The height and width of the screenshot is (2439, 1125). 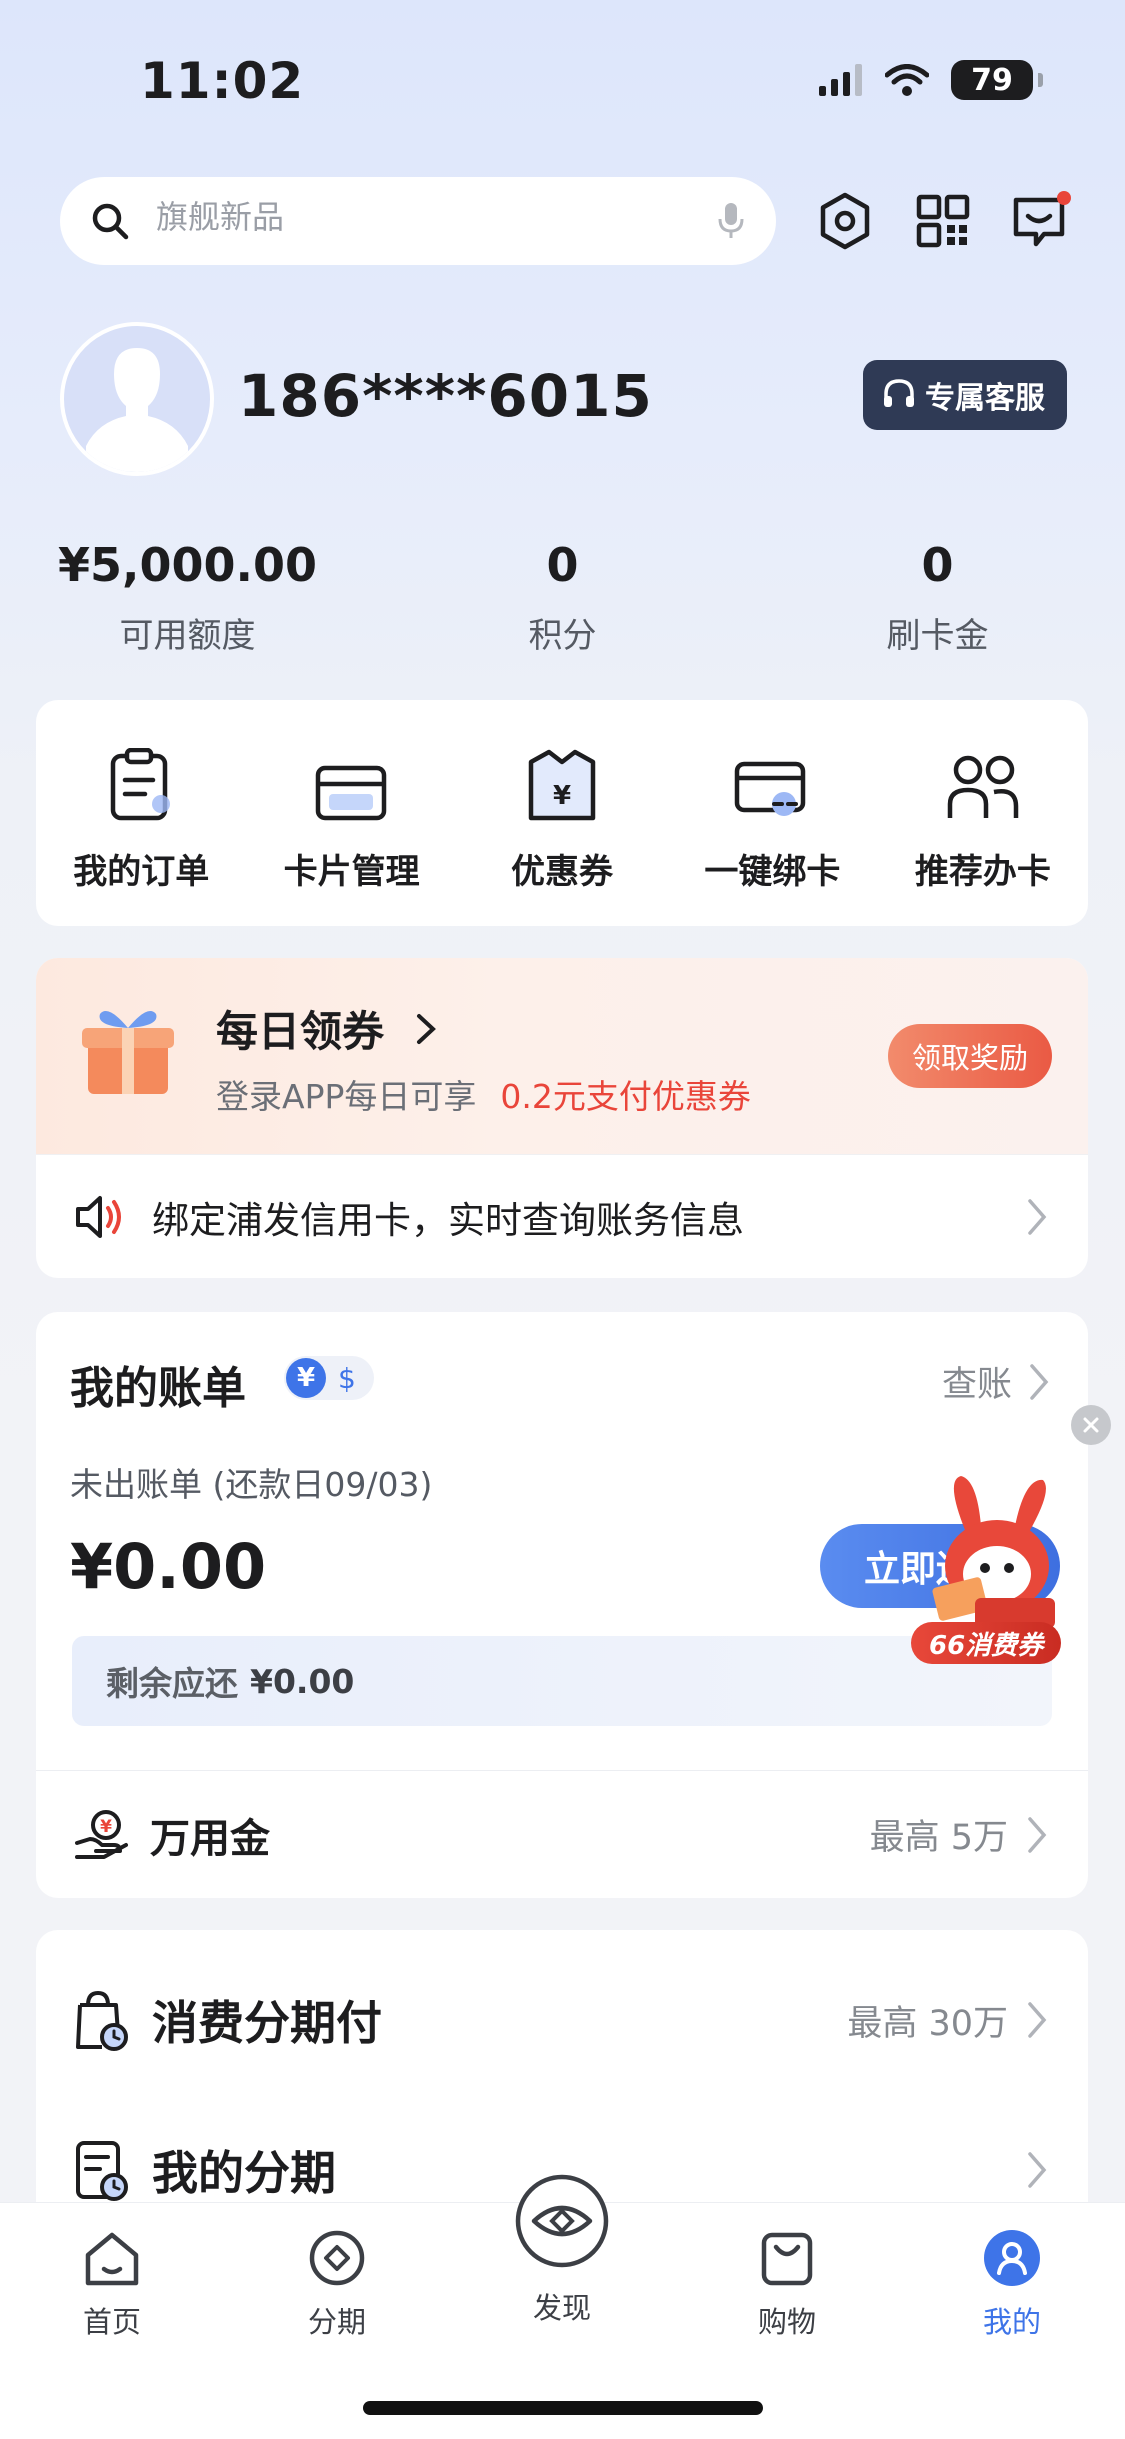 What do you see at coordinates (927, 2023) in the screenshot?
I see `consumer-installment-limit-text: 最高 30万` at bounding box center [927, 2023].